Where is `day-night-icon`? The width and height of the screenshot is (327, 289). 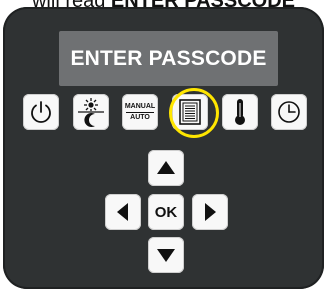 day-night-icon is located at coordinates (91, 112).